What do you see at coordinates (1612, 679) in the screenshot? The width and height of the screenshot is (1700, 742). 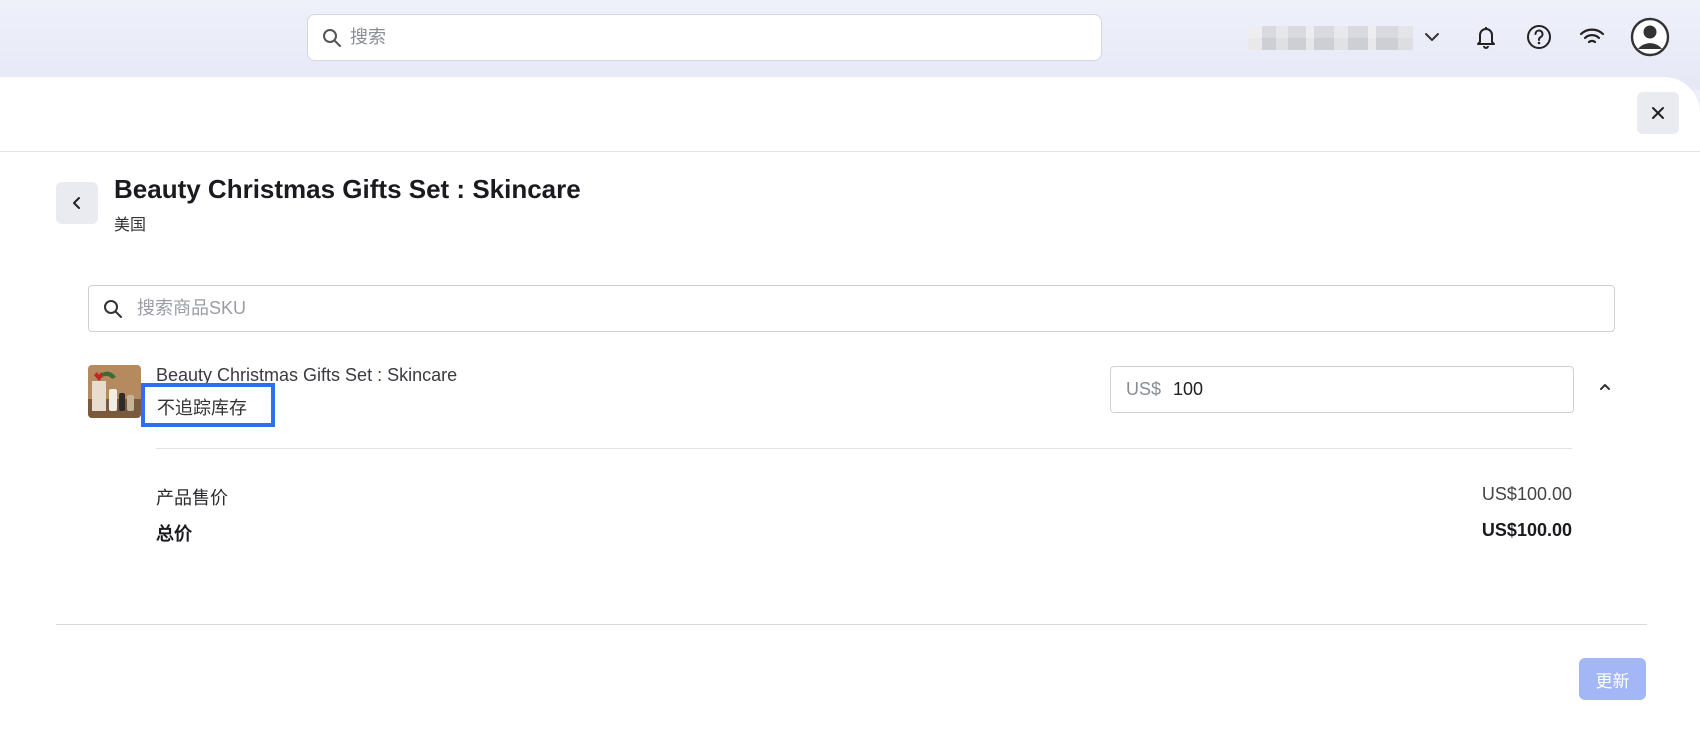 I see `update-button: 更新` at bounding box center [1612, 679].